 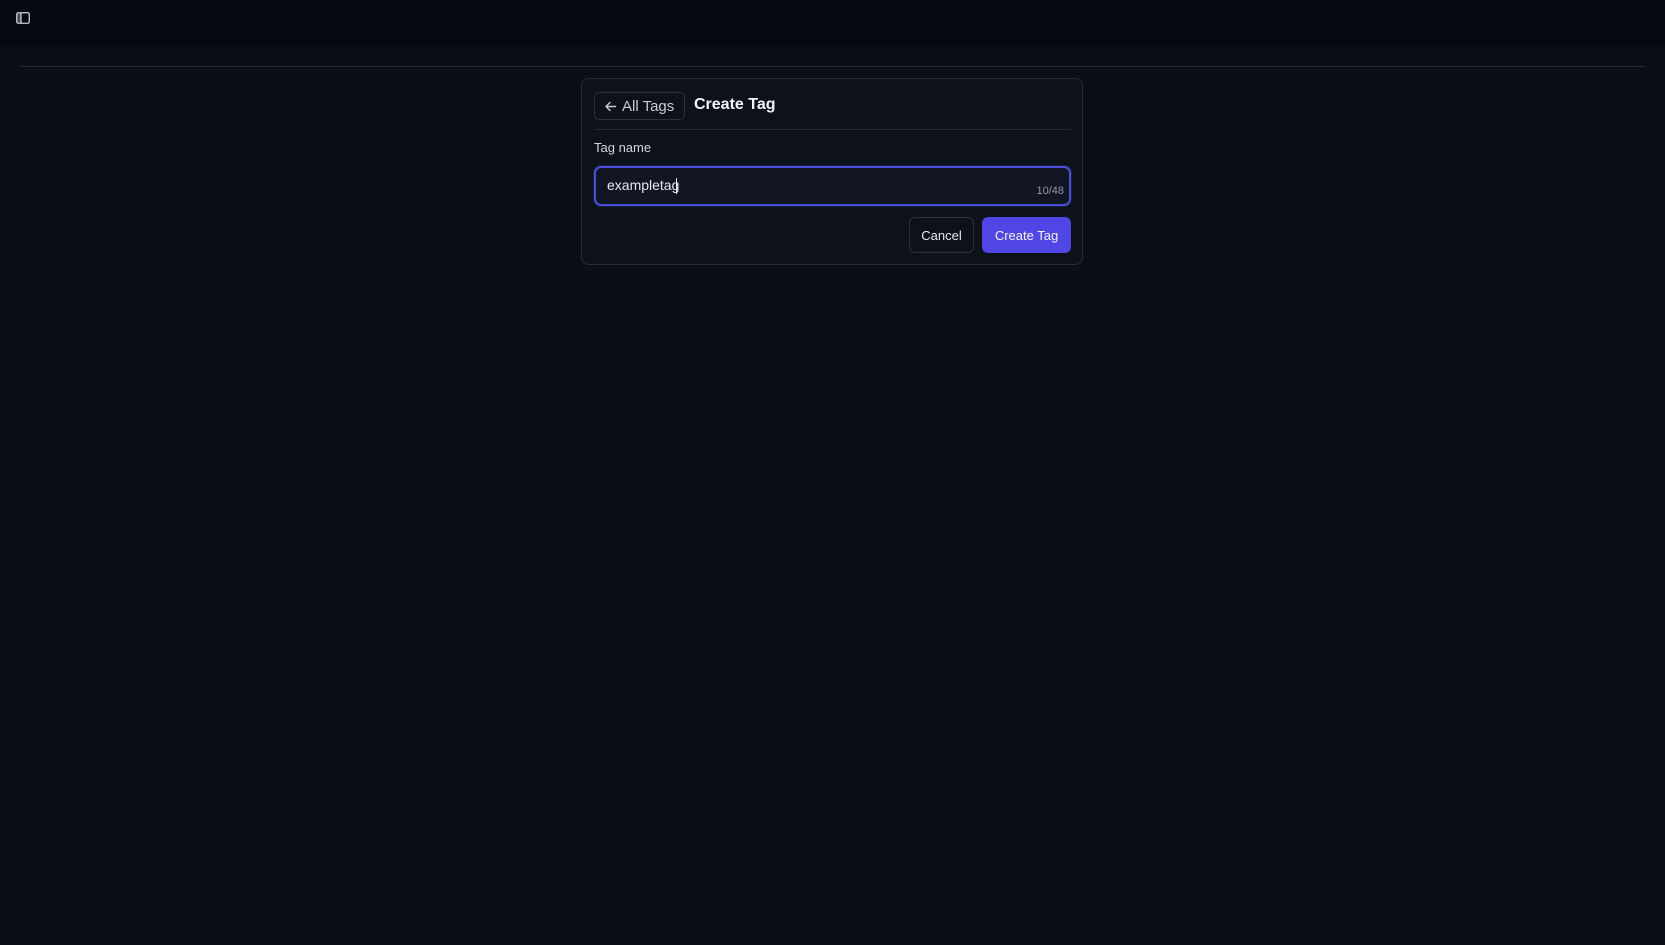 What do you see at coordinates (941, 235) in the screenshot?
I see `cancel-button: Cancel` at bounding box center [941, 235].